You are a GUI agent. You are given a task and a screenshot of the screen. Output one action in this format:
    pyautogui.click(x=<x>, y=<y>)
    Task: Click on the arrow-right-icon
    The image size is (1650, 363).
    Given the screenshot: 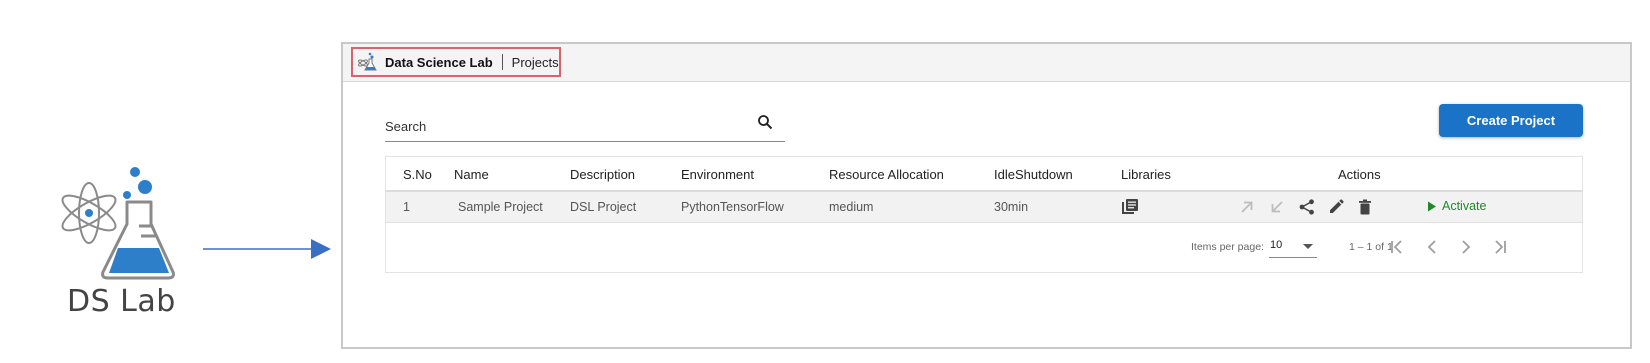 What is the action you would take?
    pyautogui.click(x=267, y=249)
    